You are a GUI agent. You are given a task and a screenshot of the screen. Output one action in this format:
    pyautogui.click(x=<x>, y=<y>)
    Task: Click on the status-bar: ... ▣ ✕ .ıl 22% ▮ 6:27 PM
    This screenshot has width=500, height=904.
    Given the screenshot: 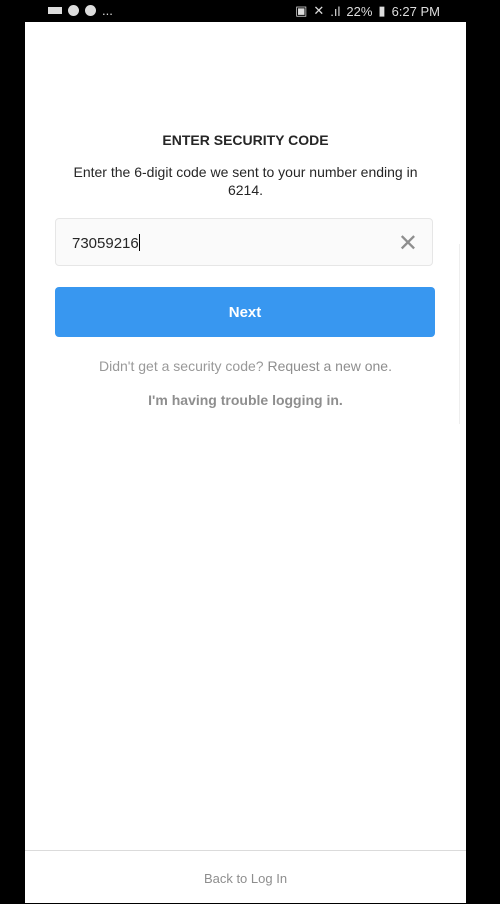 What is the action you would take?
    pyautogui.click(x=250, y=11)
    